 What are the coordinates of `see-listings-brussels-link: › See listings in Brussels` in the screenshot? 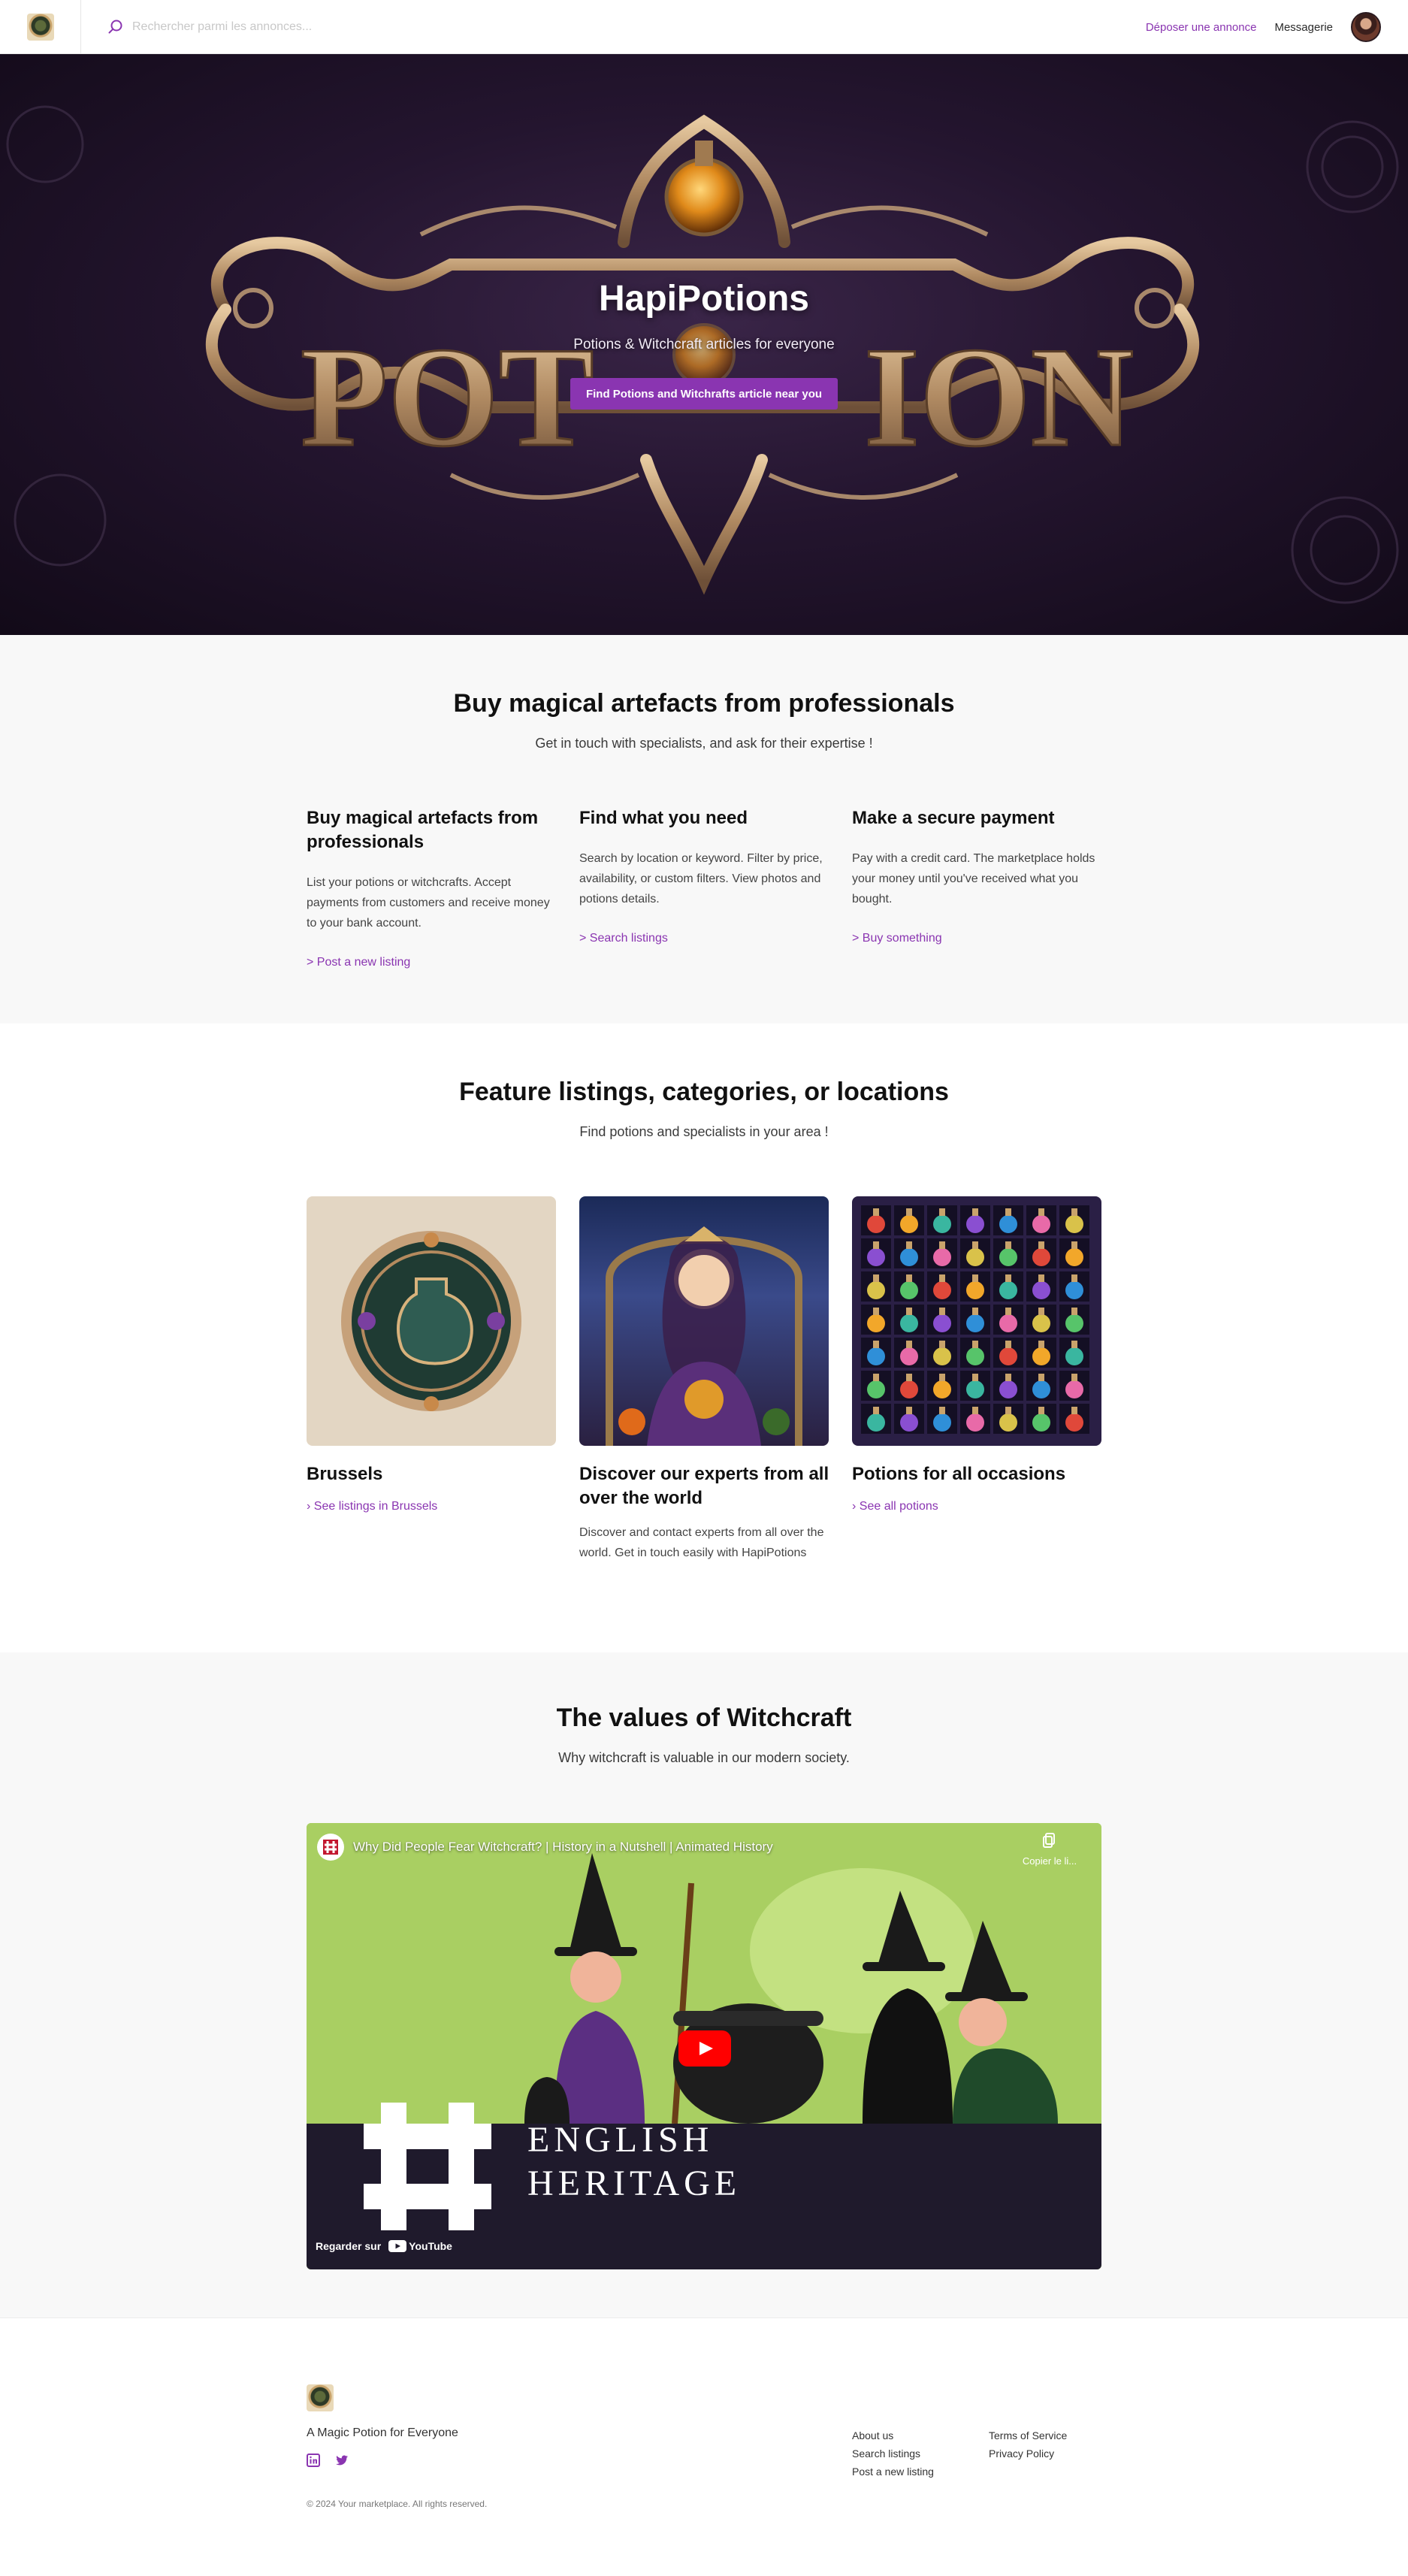 It's located at (372, 1506).